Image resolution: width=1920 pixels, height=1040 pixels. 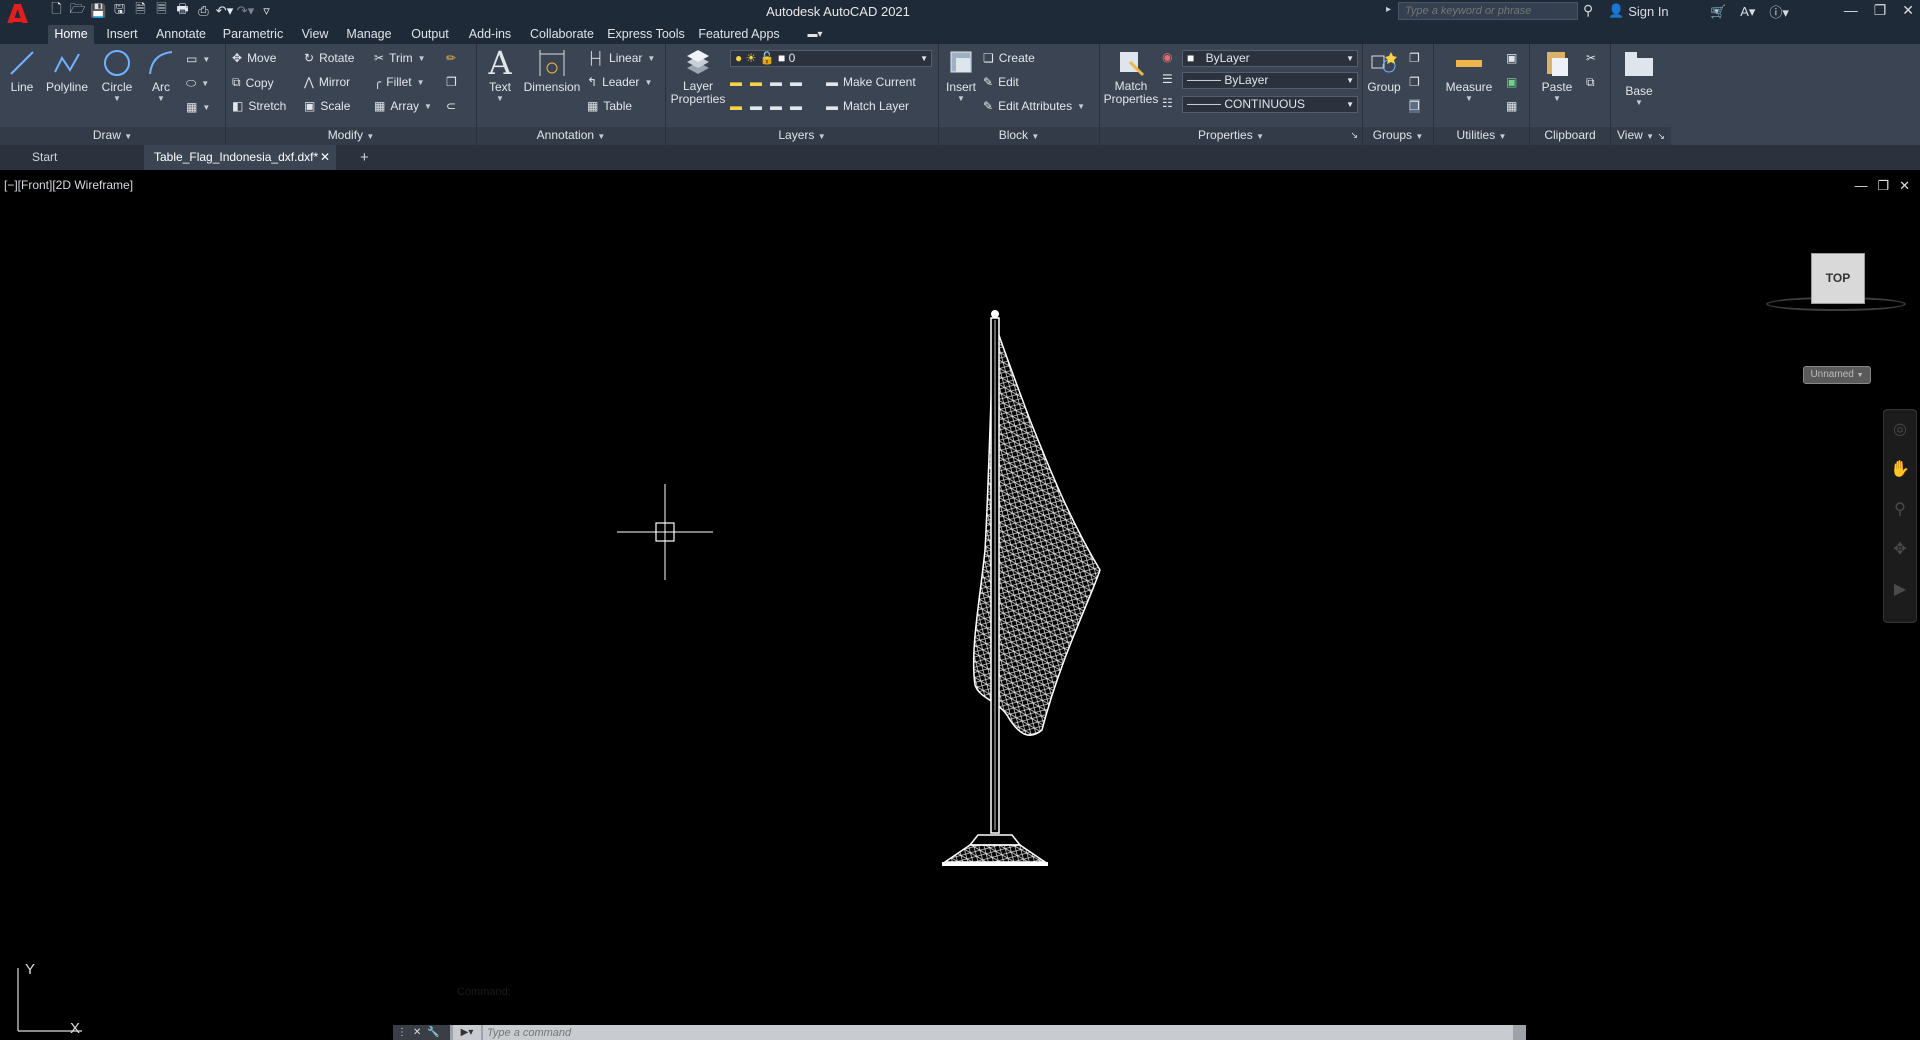 I want to click on edit-attributes-button: ✎ Edit Attributes ▼, so click(x=1034, y=106).